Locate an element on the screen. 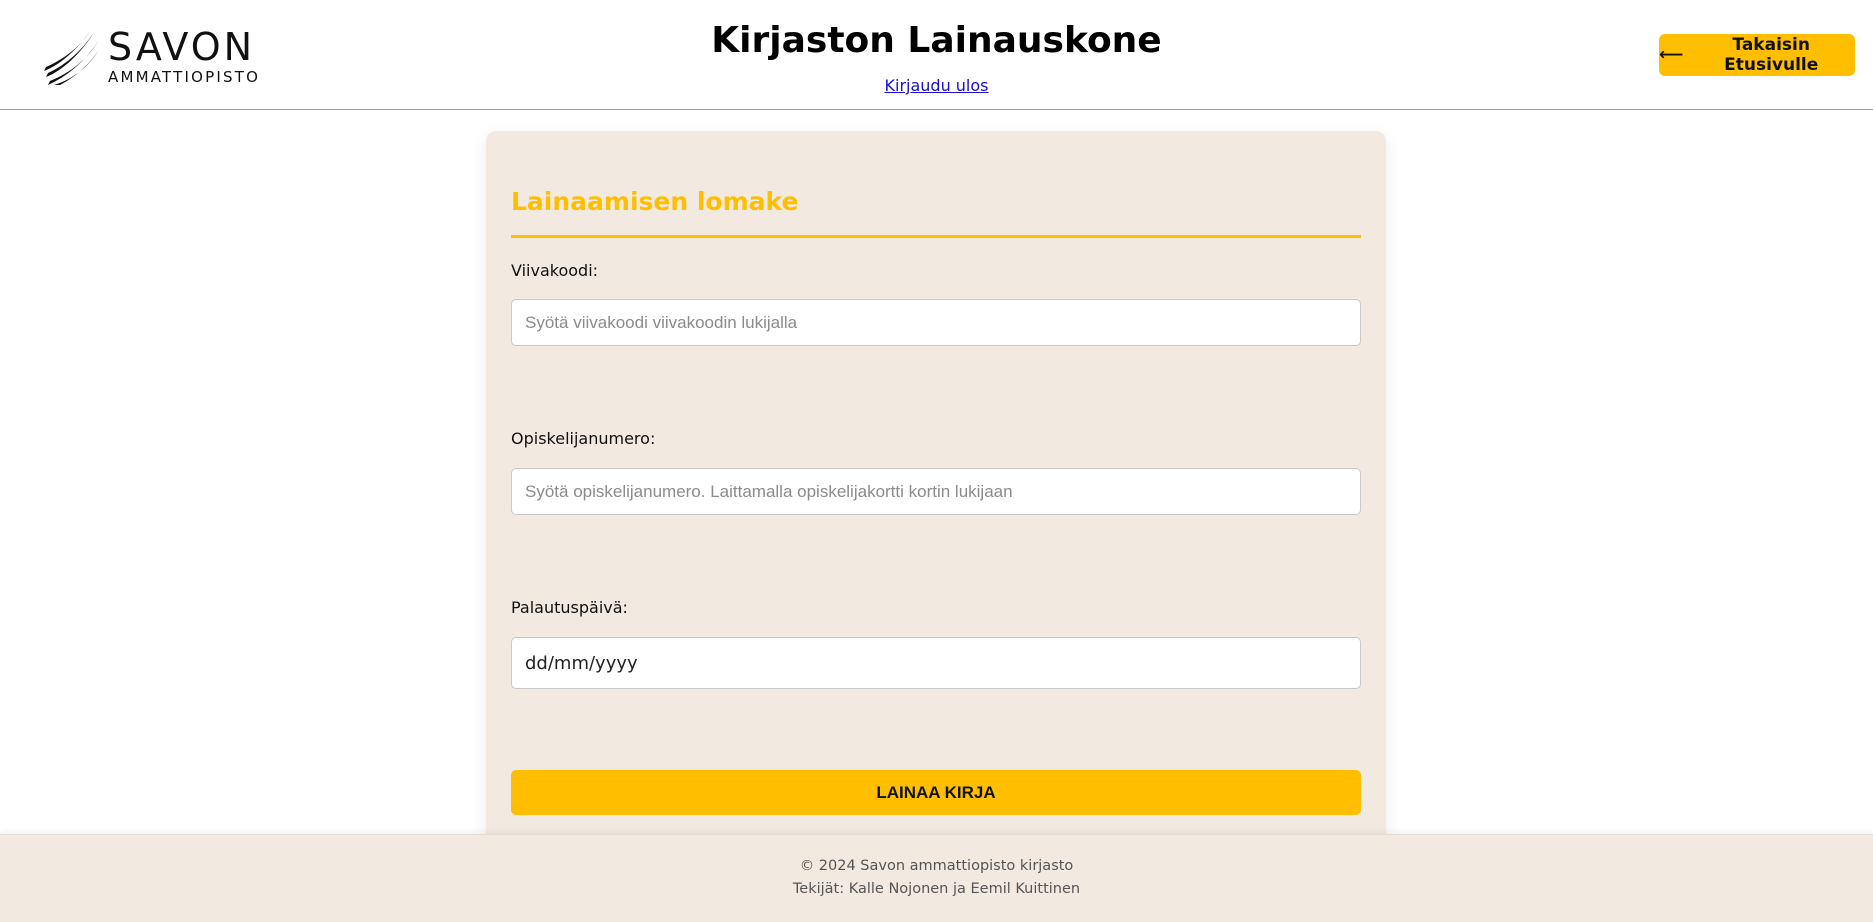 This screenshot has width=1873, height=922. page-title: Kirjaston Lainauskone is located at coordinates (936, 40).